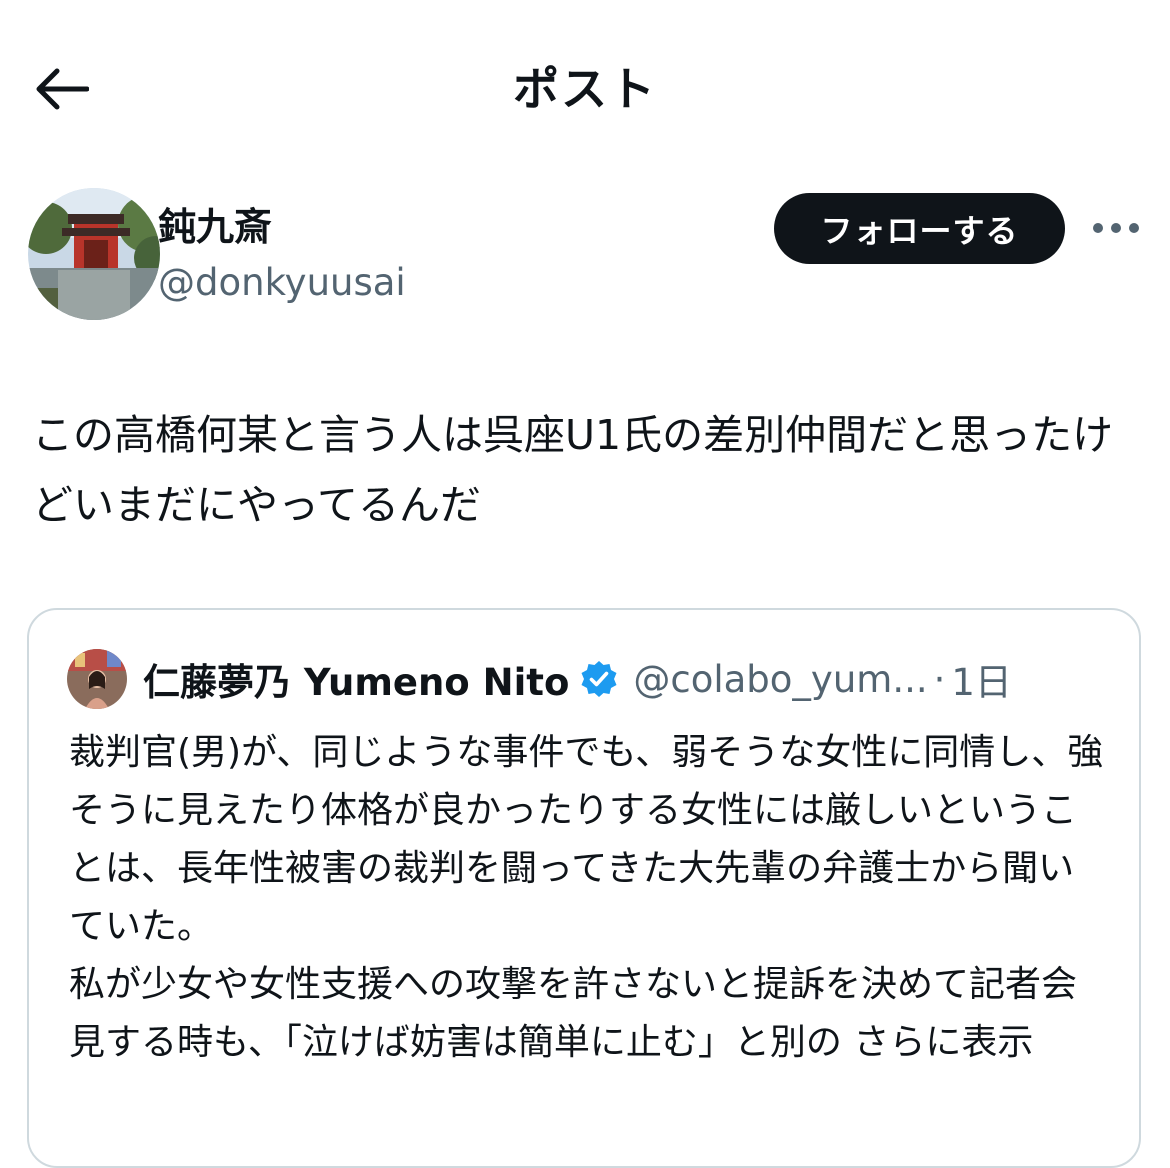 The width and height of the screenshot is (1170, 1168). I want to click on quoted-post-header: 仁藤夢乃 Yumeno Nito @colabo_yum... · 1日, so click(587, 679).